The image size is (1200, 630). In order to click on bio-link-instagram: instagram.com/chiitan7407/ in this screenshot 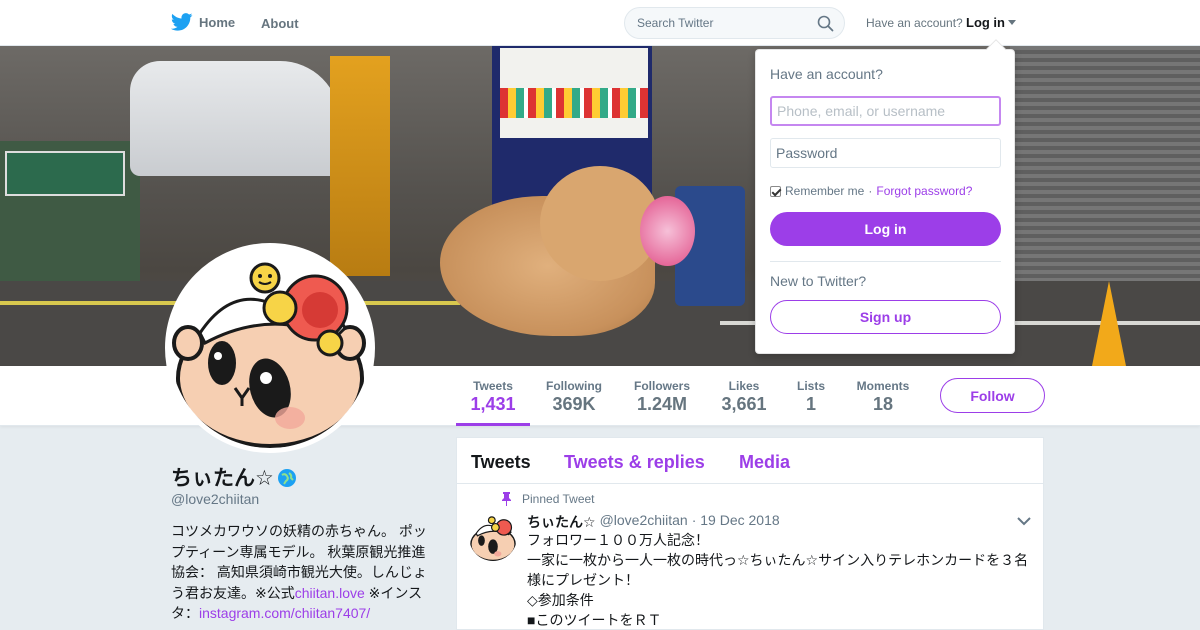, I will do `click(284, 613)`.